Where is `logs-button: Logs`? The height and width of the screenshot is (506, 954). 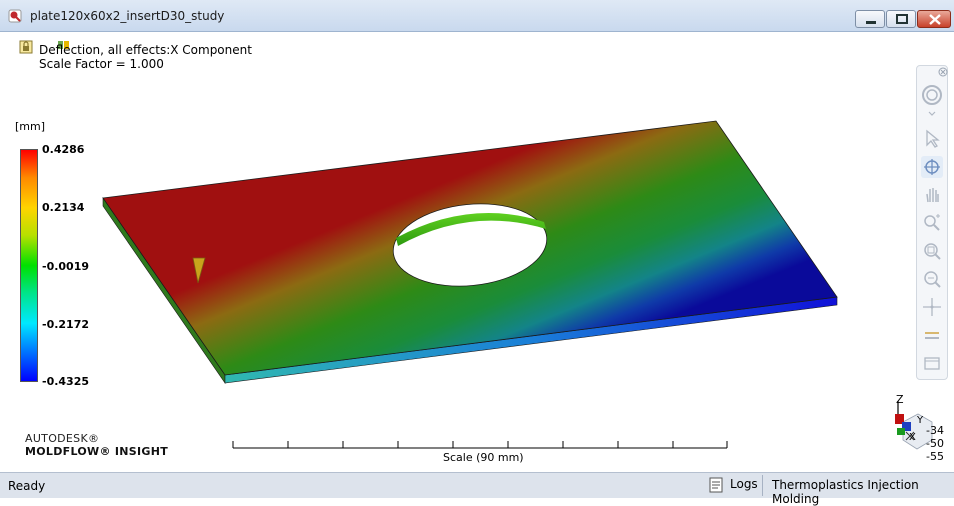 logs-button: Logs is located at coordinates (744, 484).